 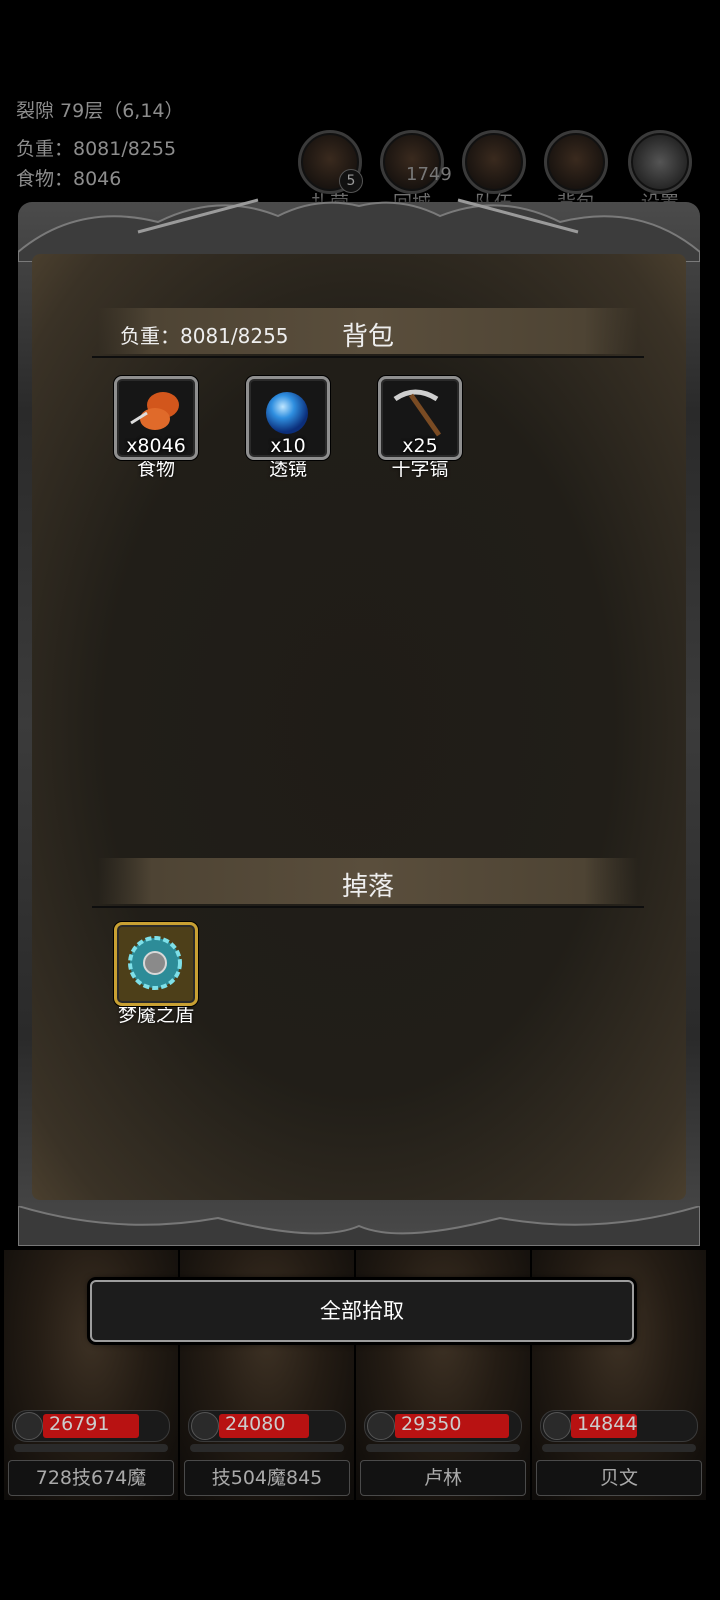 I want to click on gear-icon, so click(x=660, y=162).